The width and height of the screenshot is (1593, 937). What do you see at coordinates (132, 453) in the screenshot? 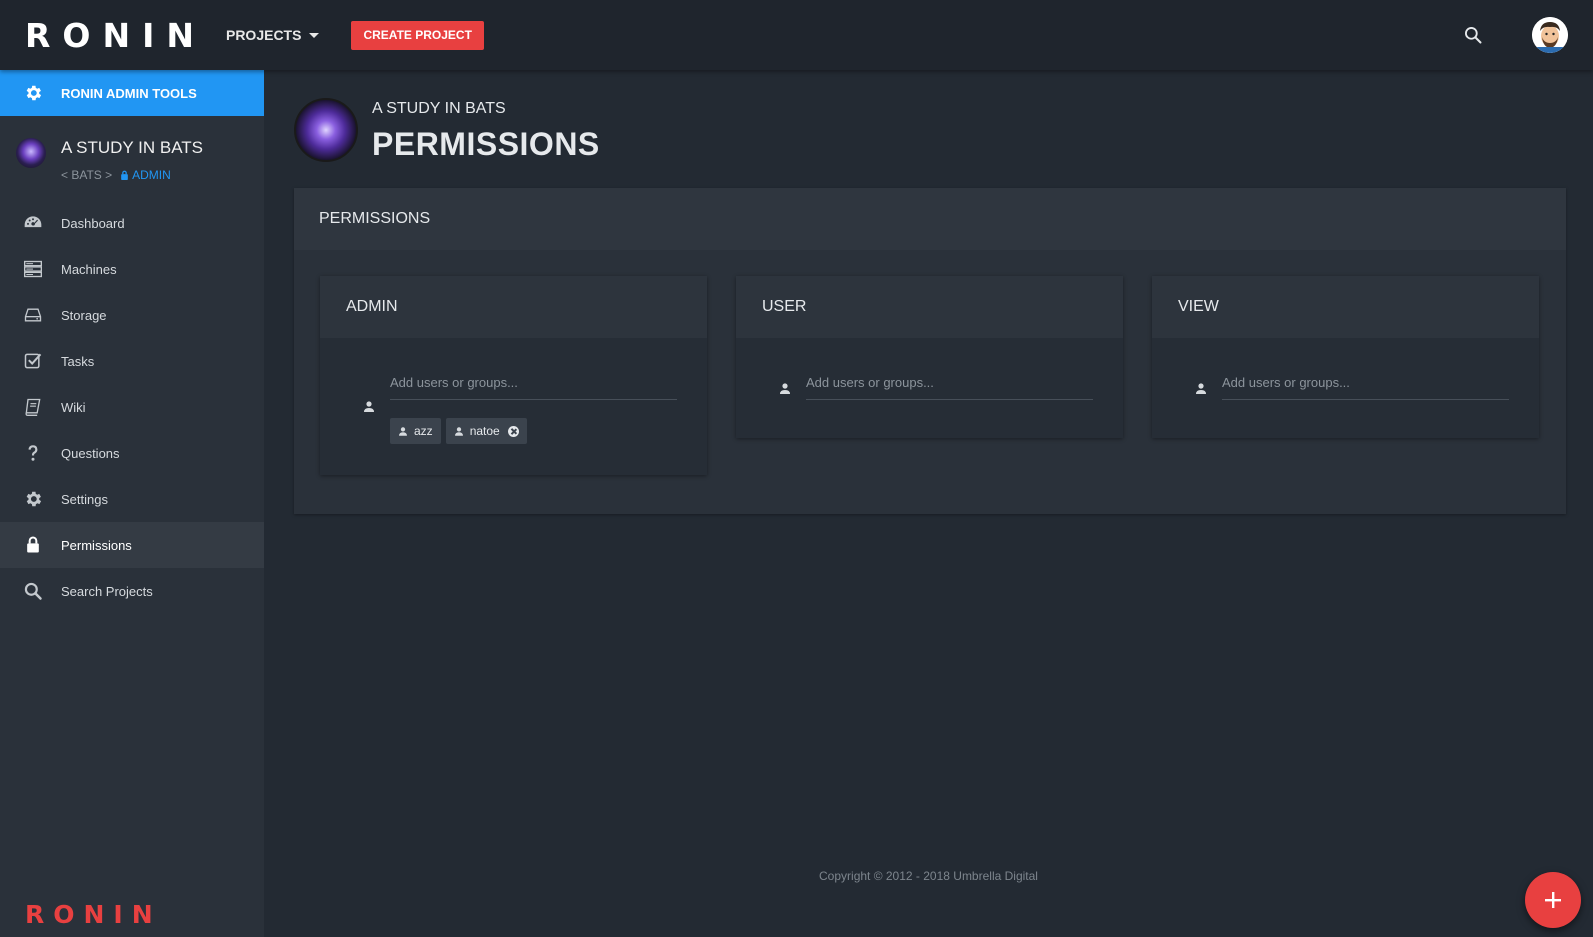
I see `sidebar-item-questions: Questions` at bounding box center [132, 453].